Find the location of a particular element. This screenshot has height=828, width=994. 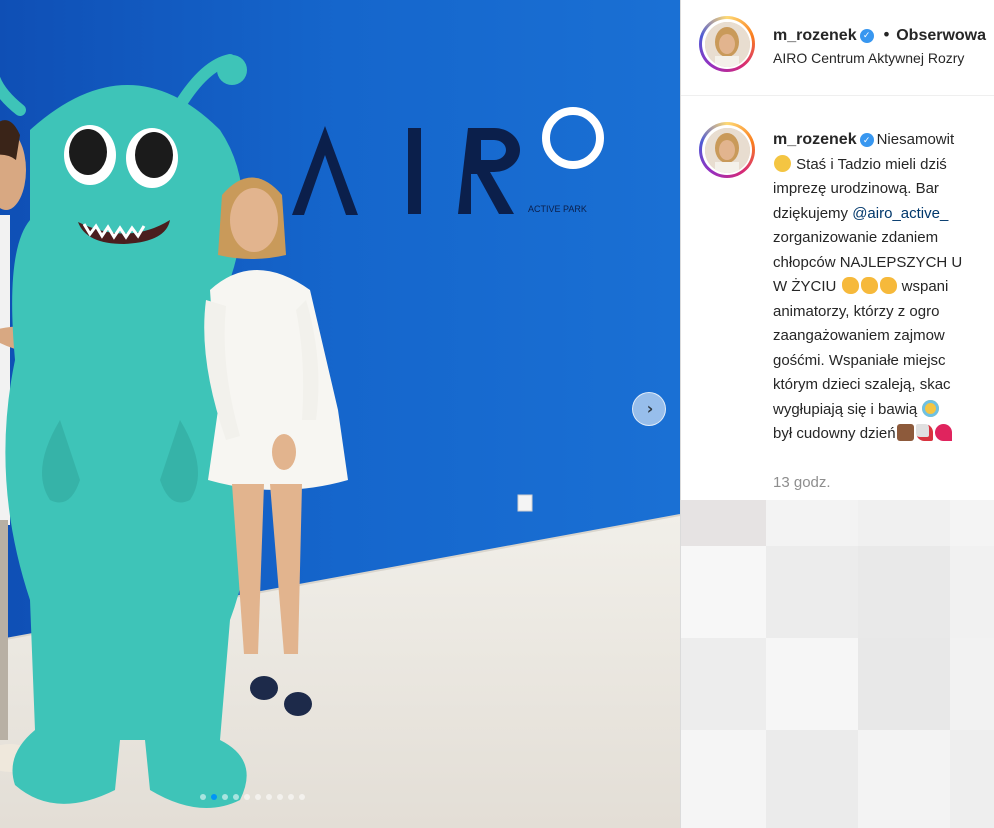

caption-line: zaangażowaniem zajmow is located at coordinates (859, 335).